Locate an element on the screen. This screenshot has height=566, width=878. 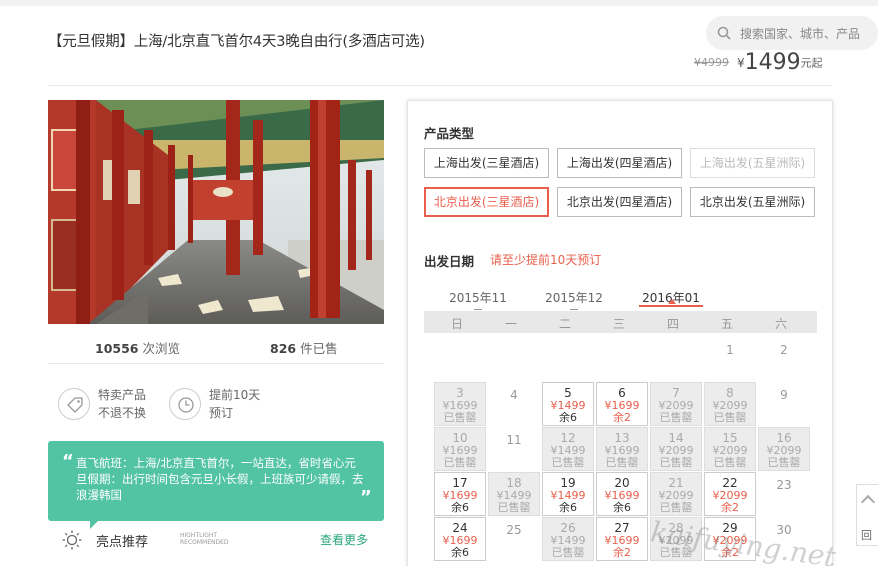
calendar-day-15: 15 ¥2099 已售罄 is located at coordinates (730, 449).